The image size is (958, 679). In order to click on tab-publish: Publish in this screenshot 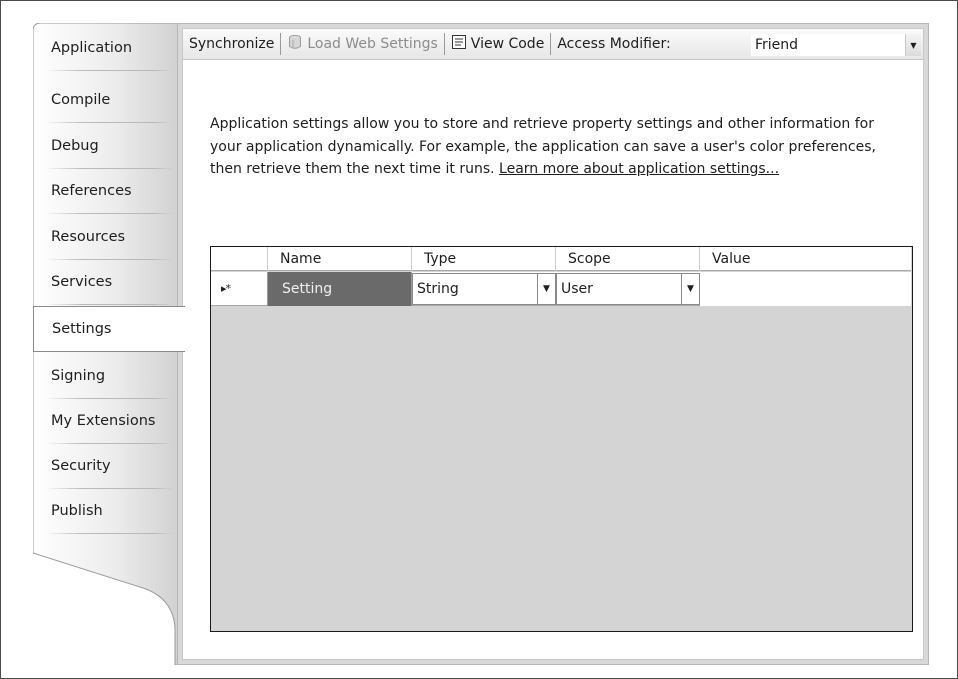, I will do `click(107, 511)`.